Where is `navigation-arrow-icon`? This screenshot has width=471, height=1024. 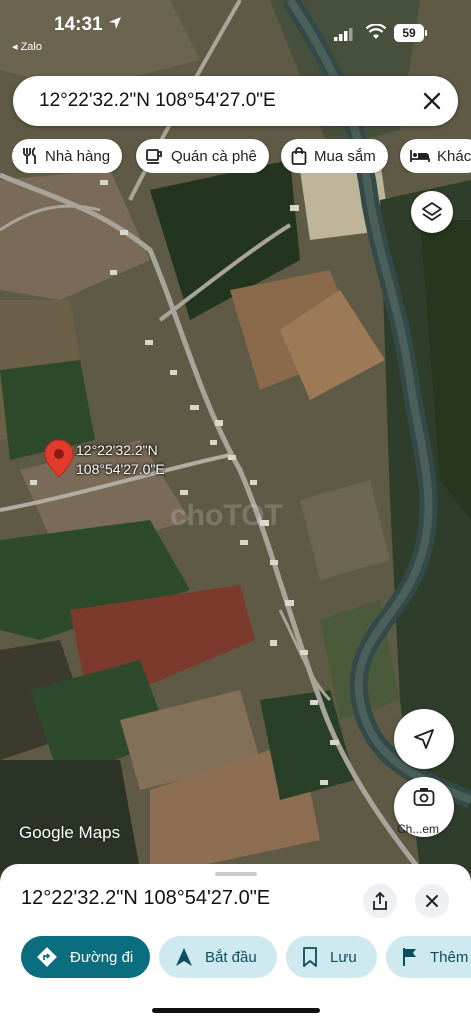 navigation-arrow-icon is located at coordinates (424, 739).